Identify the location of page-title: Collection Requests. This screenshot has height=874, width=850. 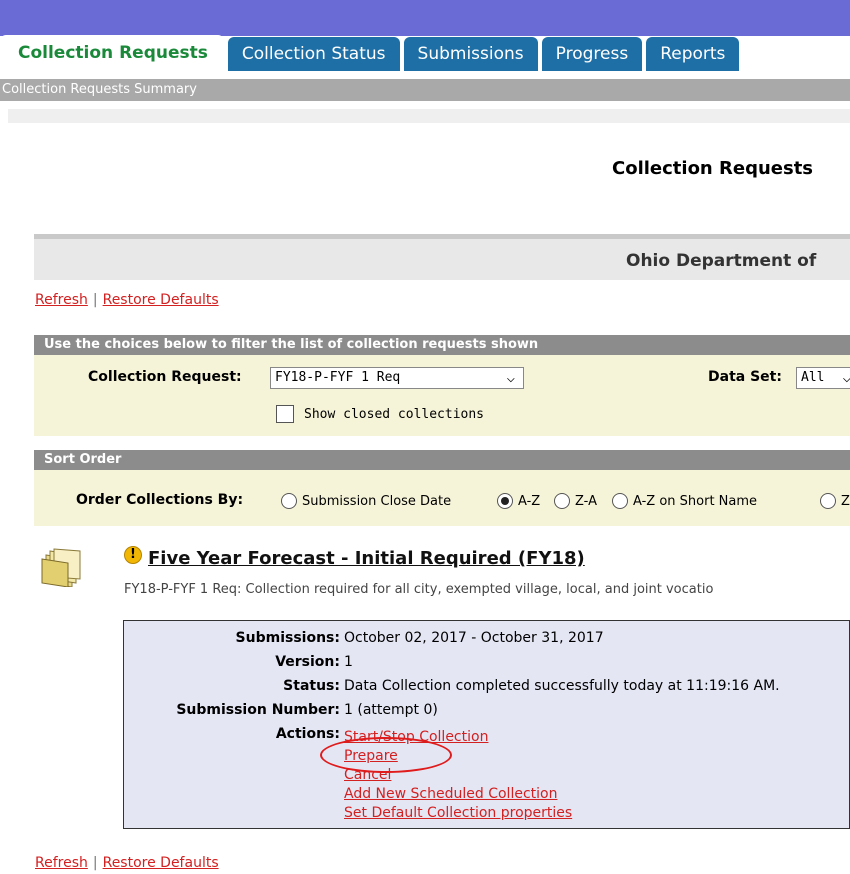
(713, 168).